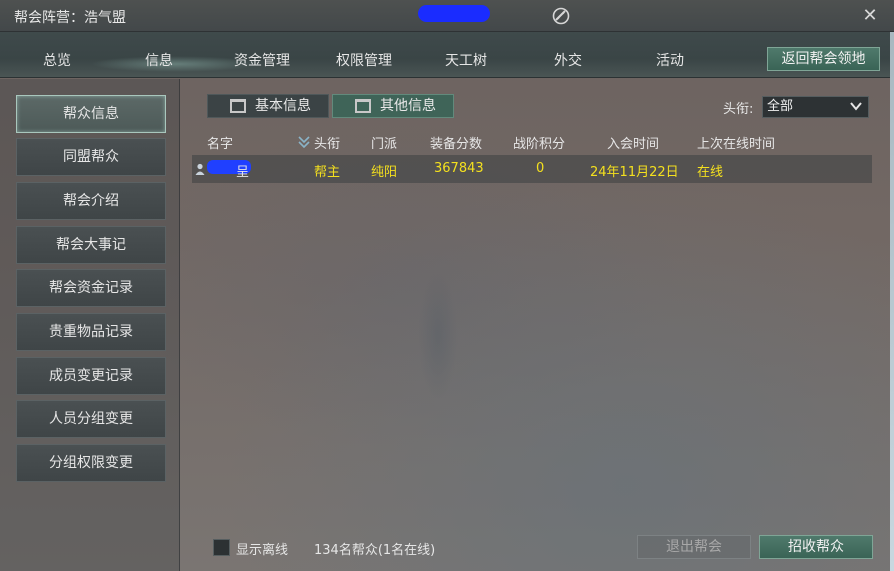 The image size is (894, 571). What do you see at coordinates (466, 60) in the screenshot?
I see `nav-tech-tree: 天工树` at bounding box center [466, 60].